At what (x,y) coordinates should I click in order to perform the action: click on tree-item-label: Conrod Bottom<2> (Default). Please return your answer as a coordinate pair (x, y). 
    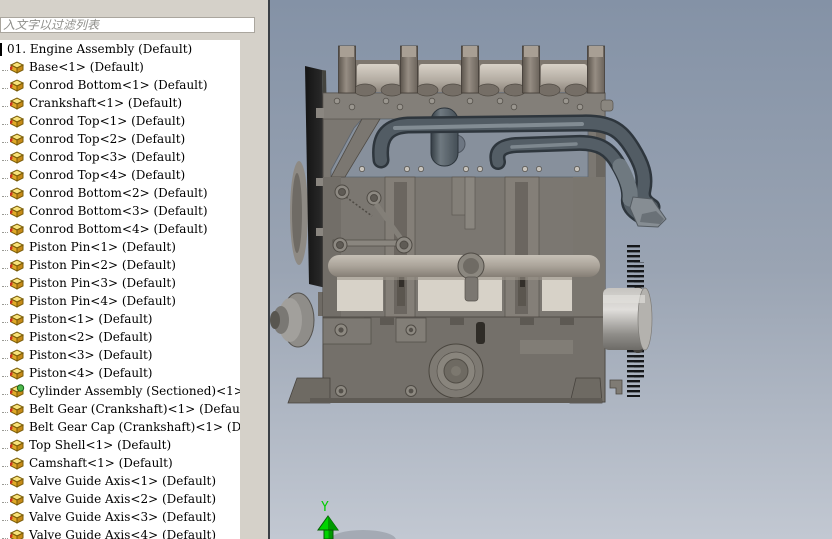
    Looking at the image, I should click on (118, 193).